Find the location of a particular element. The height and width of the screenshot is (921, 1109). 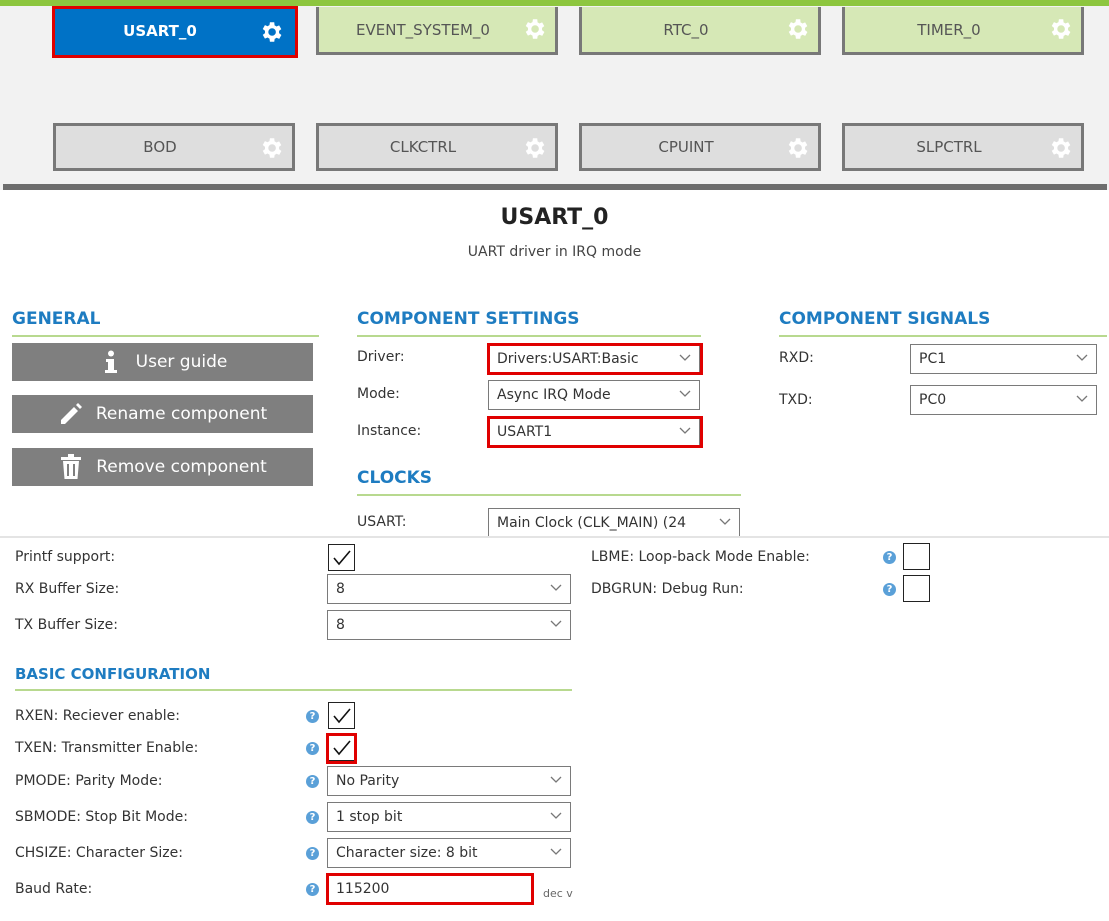

pmode-select: No Parity is located at coordinates (449, 781).